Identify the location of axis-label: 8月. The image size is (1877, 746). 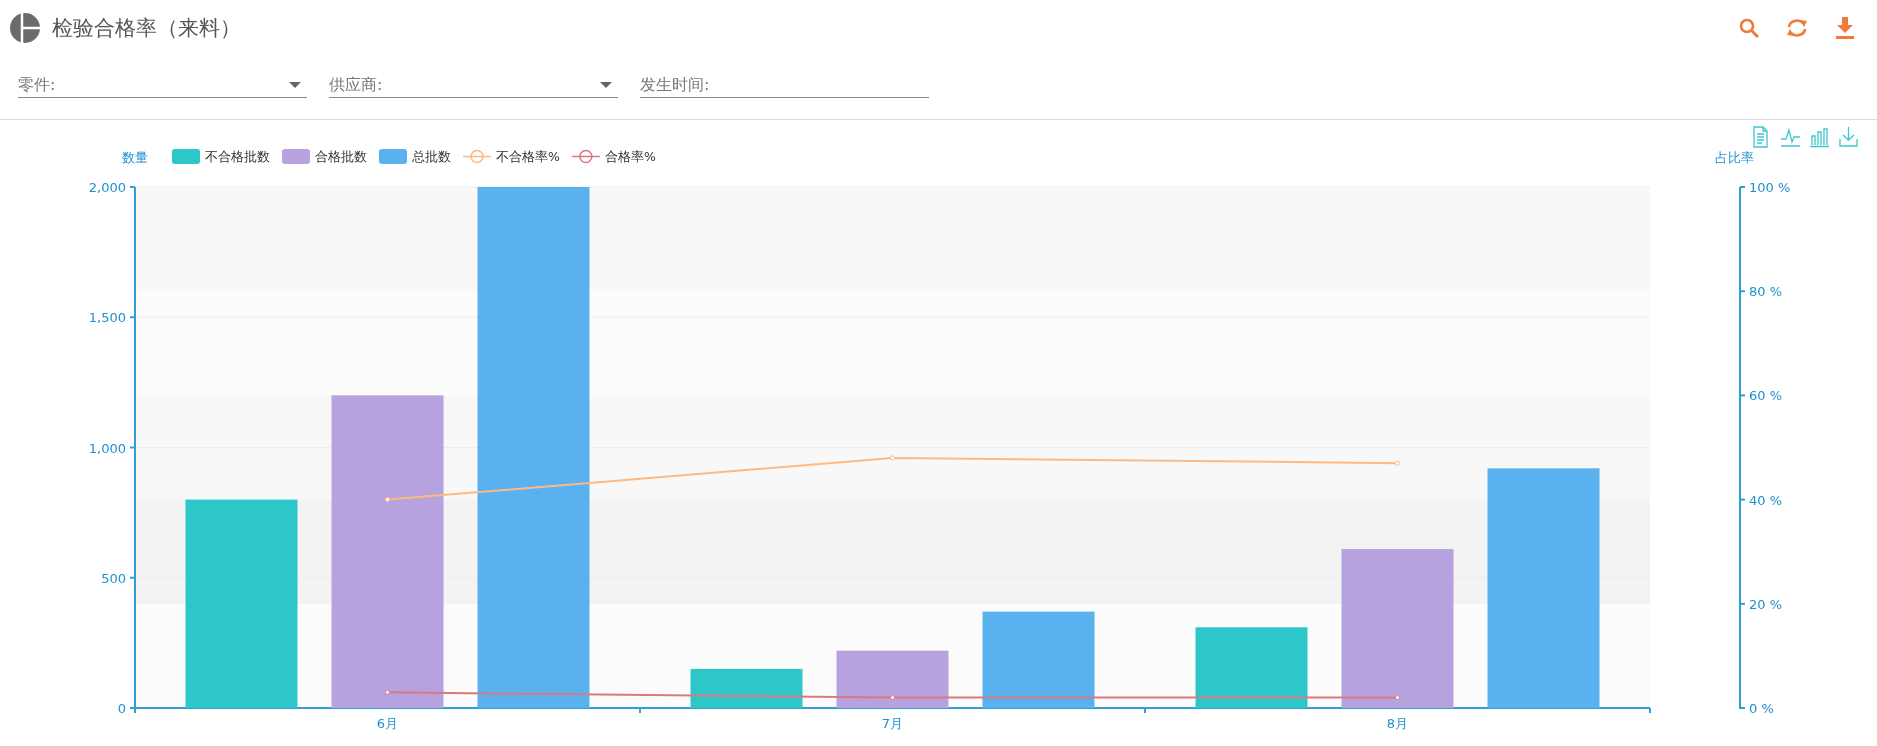
(1397, 723).